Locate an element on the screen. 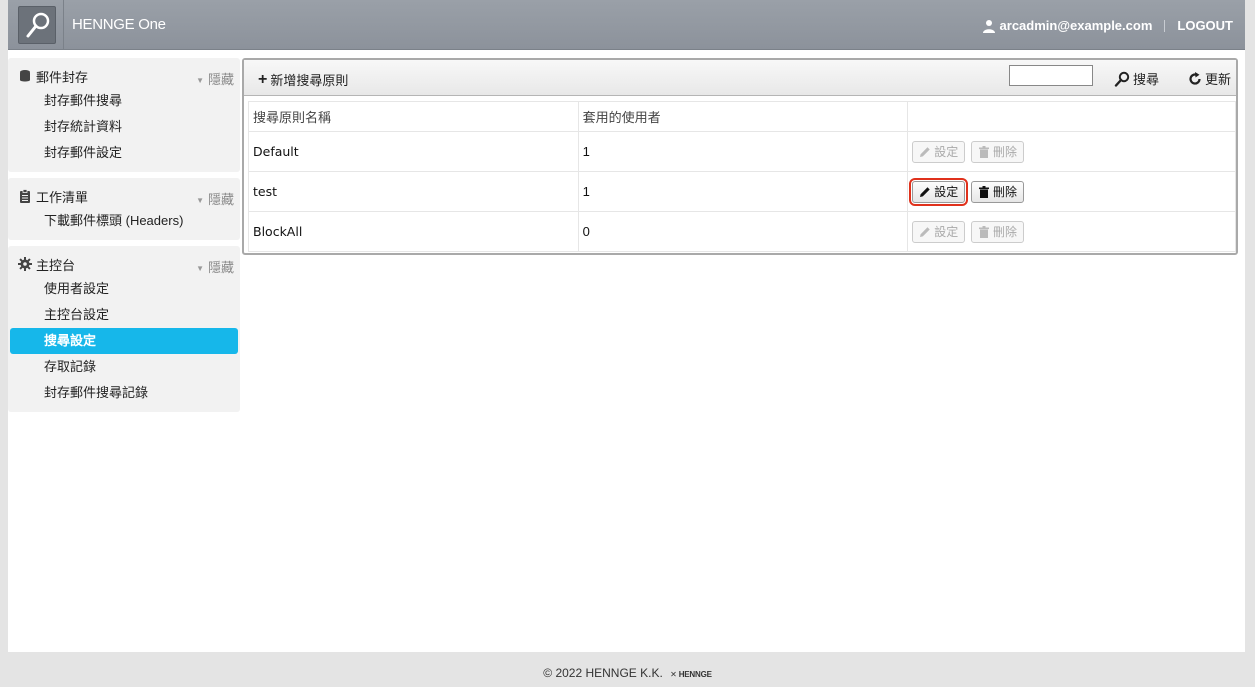  table-row: Default 1 設定 刪除 is located at coordinates (742, 151).